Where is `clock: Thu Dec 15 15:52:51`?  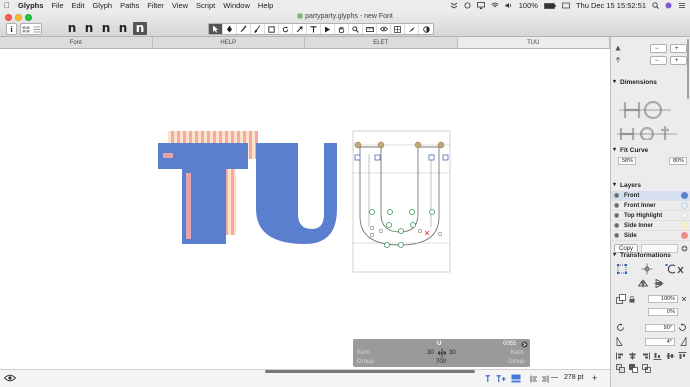 clock: Thu Dec 15 15:52:51 is located at coordinates (611, 5).